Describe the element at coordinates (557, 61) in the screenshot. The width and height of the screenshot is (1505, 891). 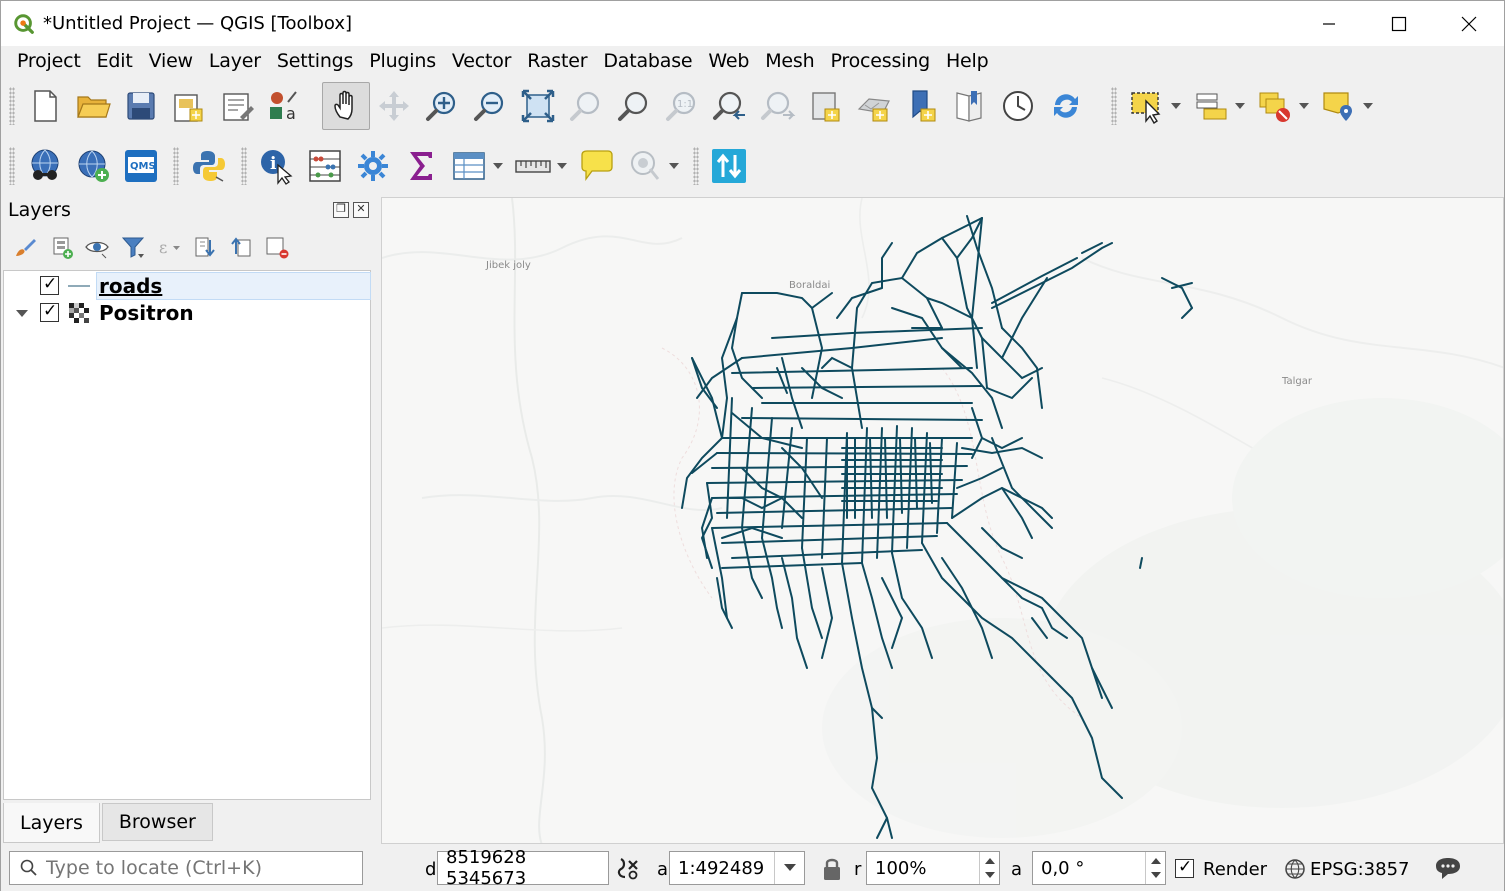
I see `menu-raster: Raster` at that location.